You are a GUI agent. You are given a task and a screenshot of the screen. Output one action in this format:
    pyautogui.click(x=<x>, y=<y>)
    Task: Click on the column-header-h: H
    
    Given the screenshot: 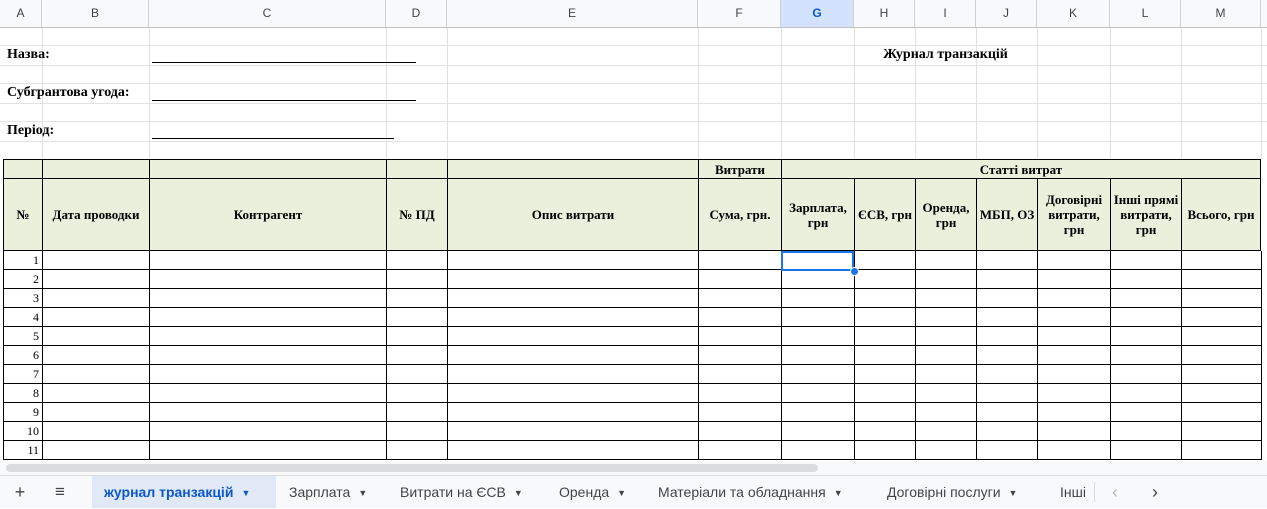 What is the action you would take?
    pyautogui.click(x=884, y=13)
    